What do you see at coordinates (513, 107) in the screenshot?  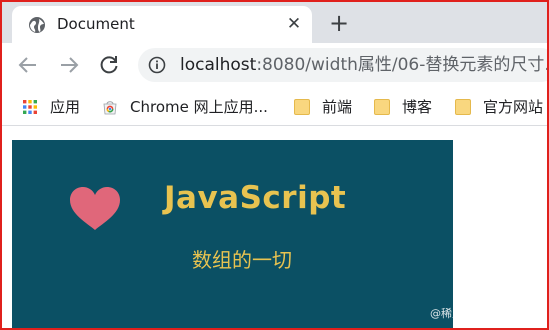 I see `bookmark-label: 官方网站` at bounding box center [513, 107].